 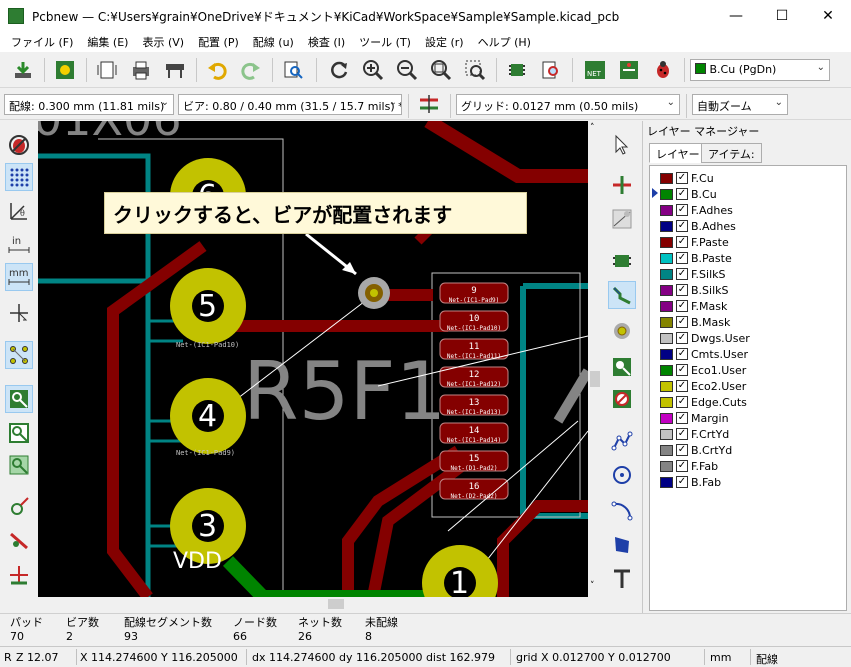 What do you see at coordinates (622, 579) in the screenshot?
I see `add-text-icon` at bounding box center [622, 579].